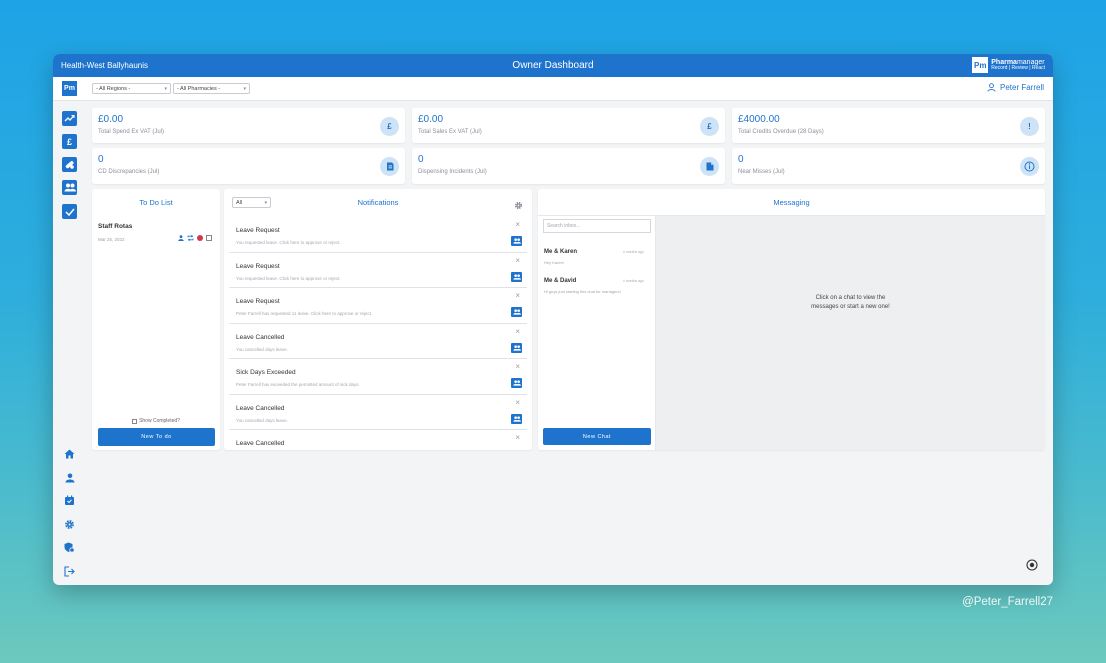 This screenshot has width=1106, height=663. I want to click on stat-label: Near Misses (Jul), so click(761, 172).